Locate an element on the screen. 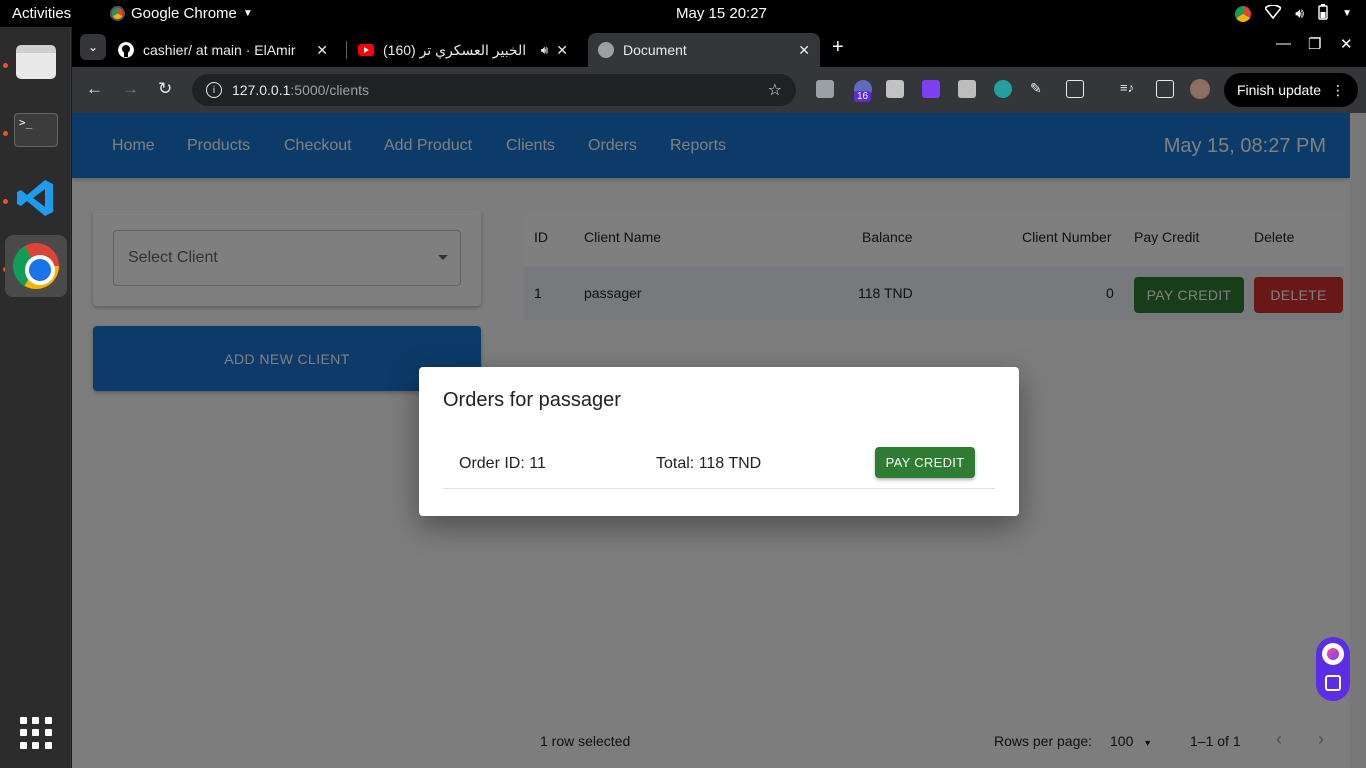  wifi-icon is located at coordinates (1273, 13).